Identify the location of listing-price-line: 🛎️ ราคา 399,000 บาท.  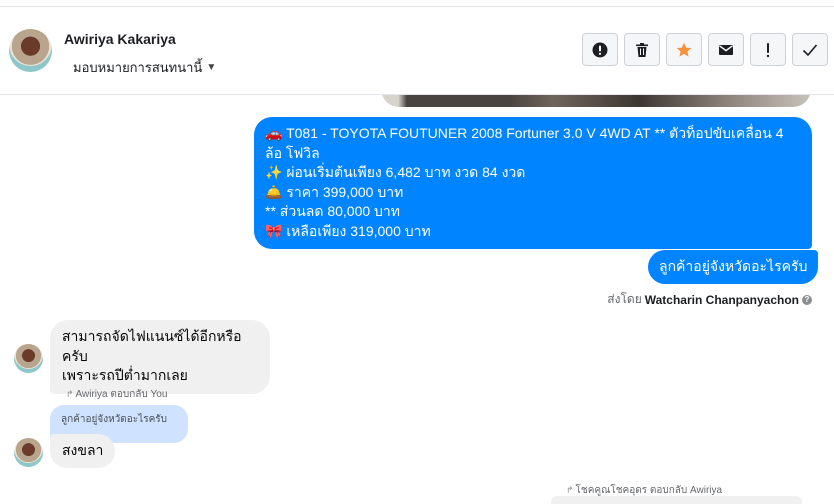
(334, 191).